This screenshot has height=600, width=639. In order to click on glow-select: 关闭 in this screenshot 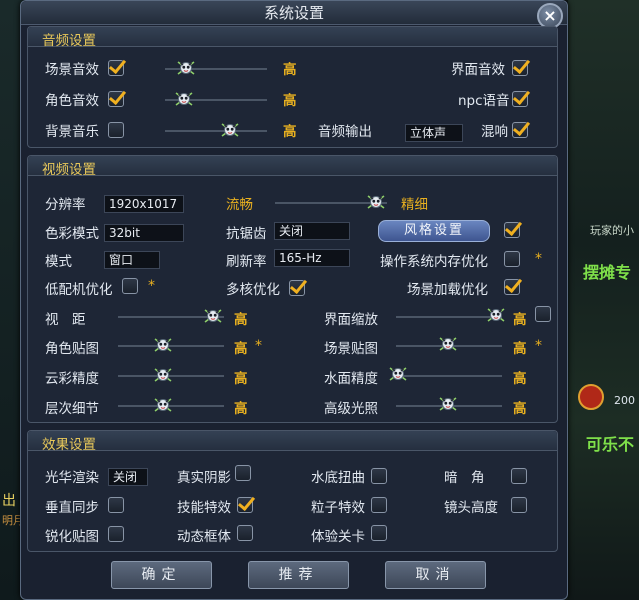, I will do `click(128, 477)`.